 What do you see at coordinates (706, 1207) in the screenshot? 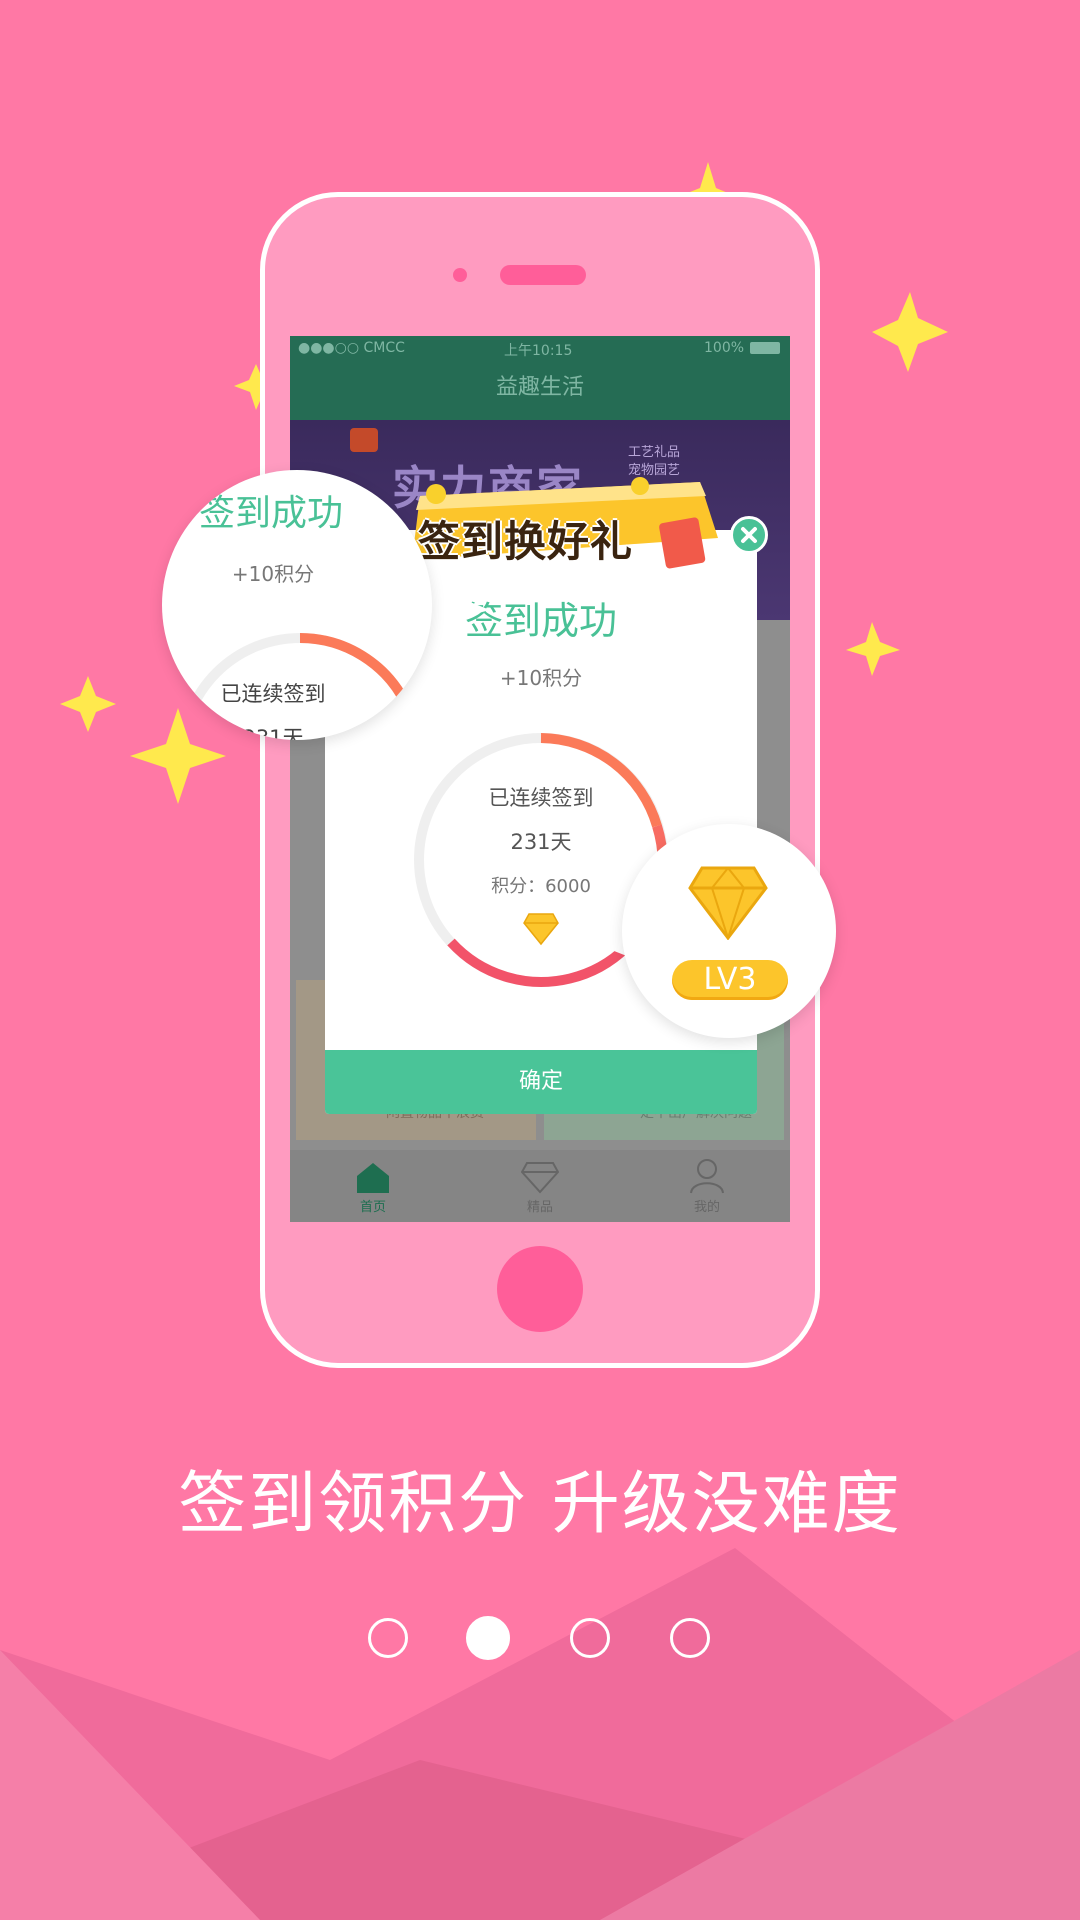
I see `tab-label: 我的` at bounding box center [706, 1207].